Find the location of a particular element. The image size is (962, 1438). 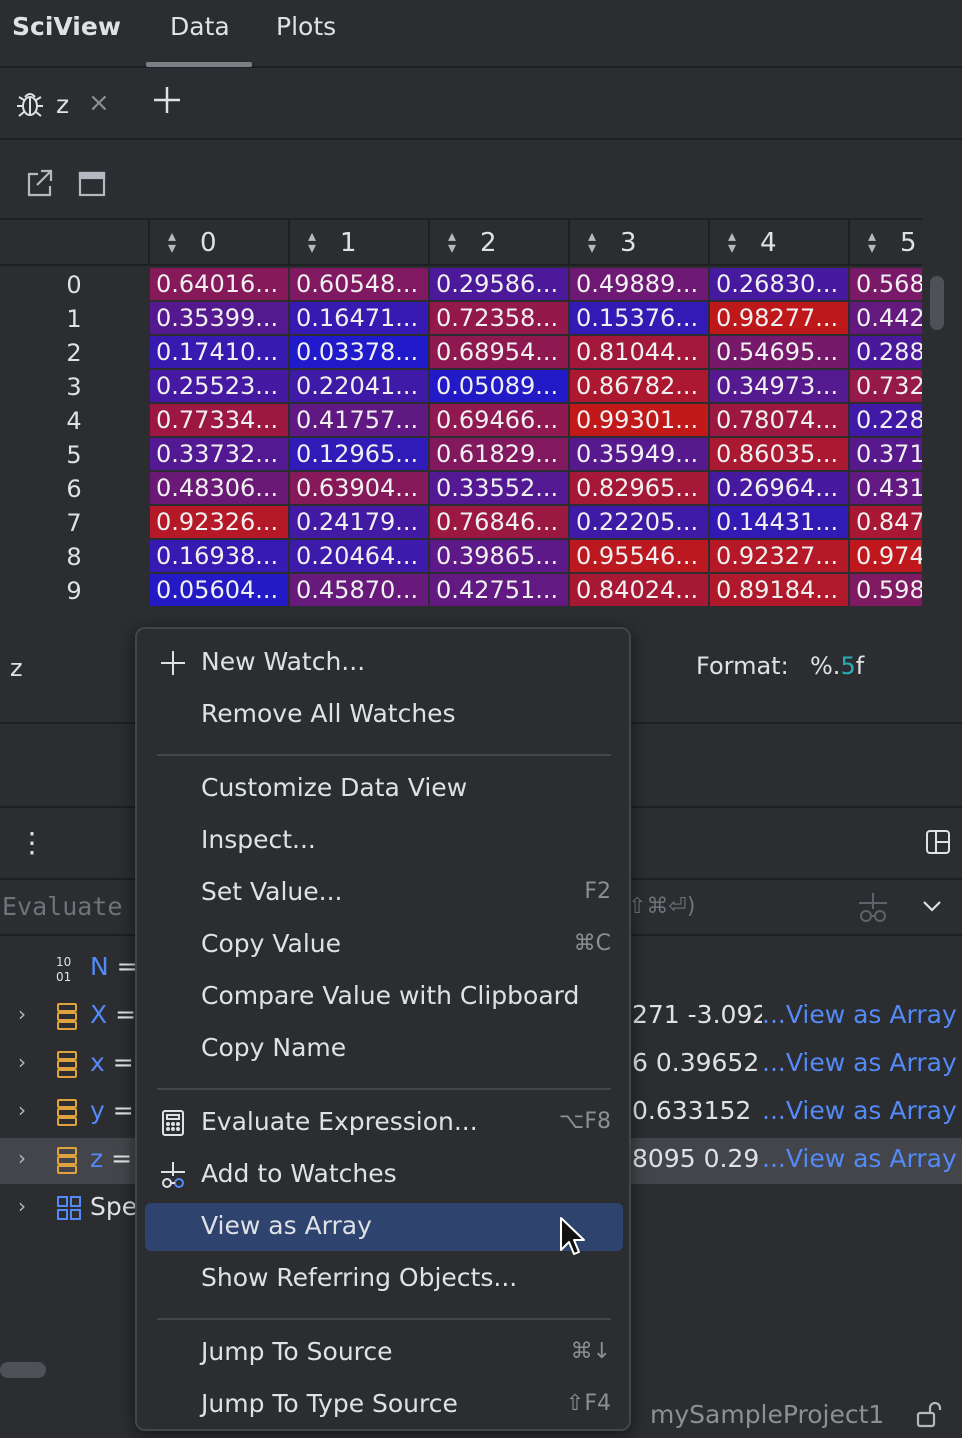

window-layout-icon is located at coordinates (92, 184).